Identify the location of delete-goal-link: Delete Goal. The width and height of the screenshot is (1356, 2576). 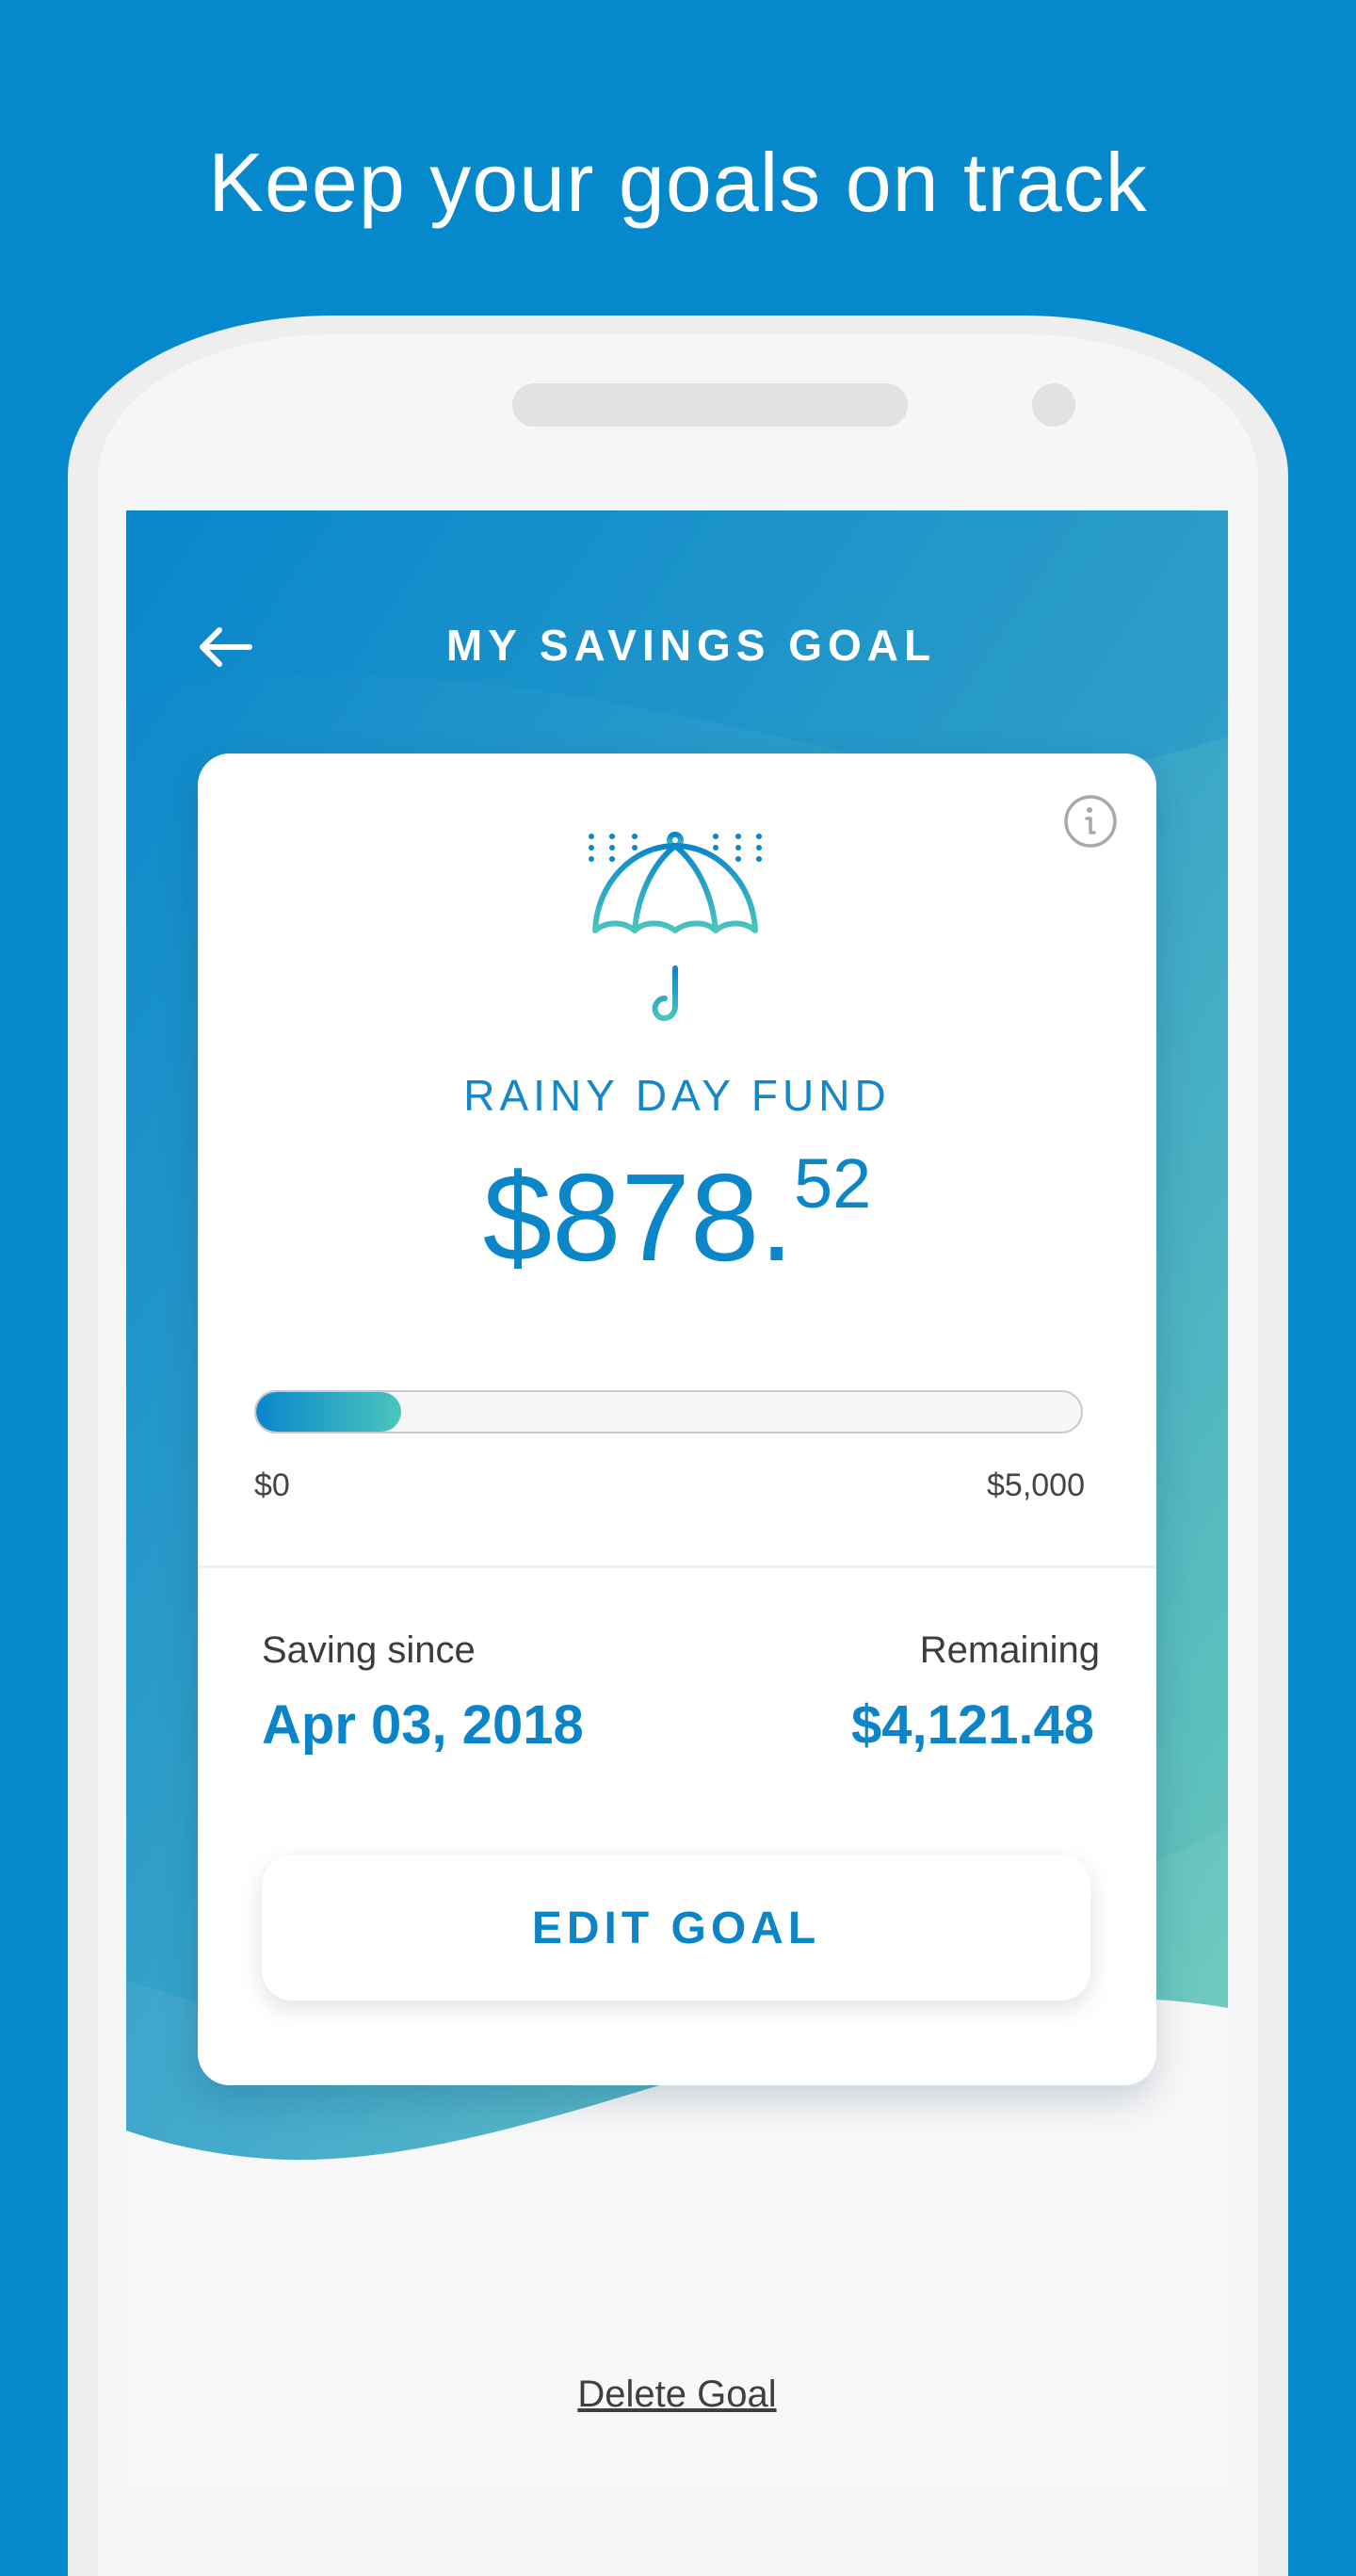
(677, 2394).